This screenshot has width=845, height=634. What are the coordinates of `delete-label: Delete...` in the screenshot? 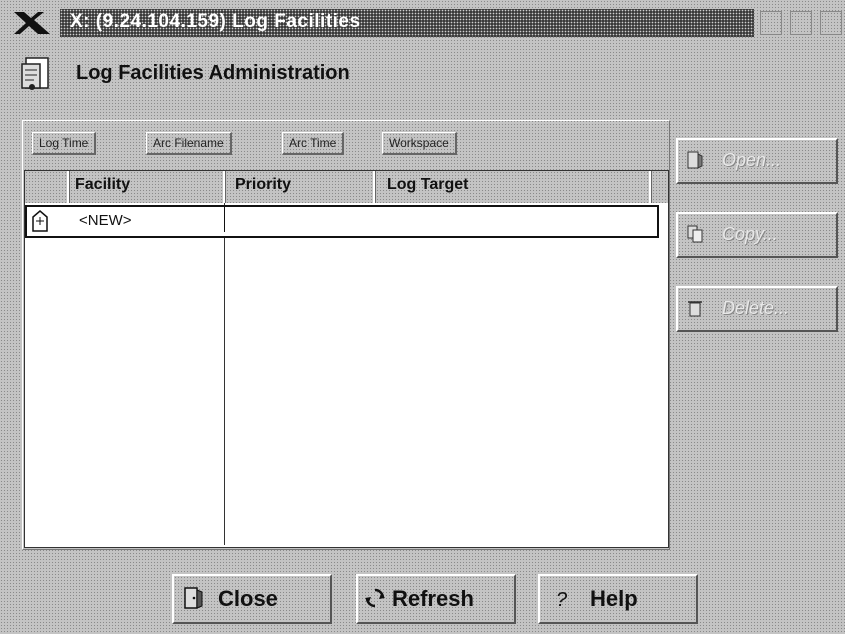 It's located at (756, 308).